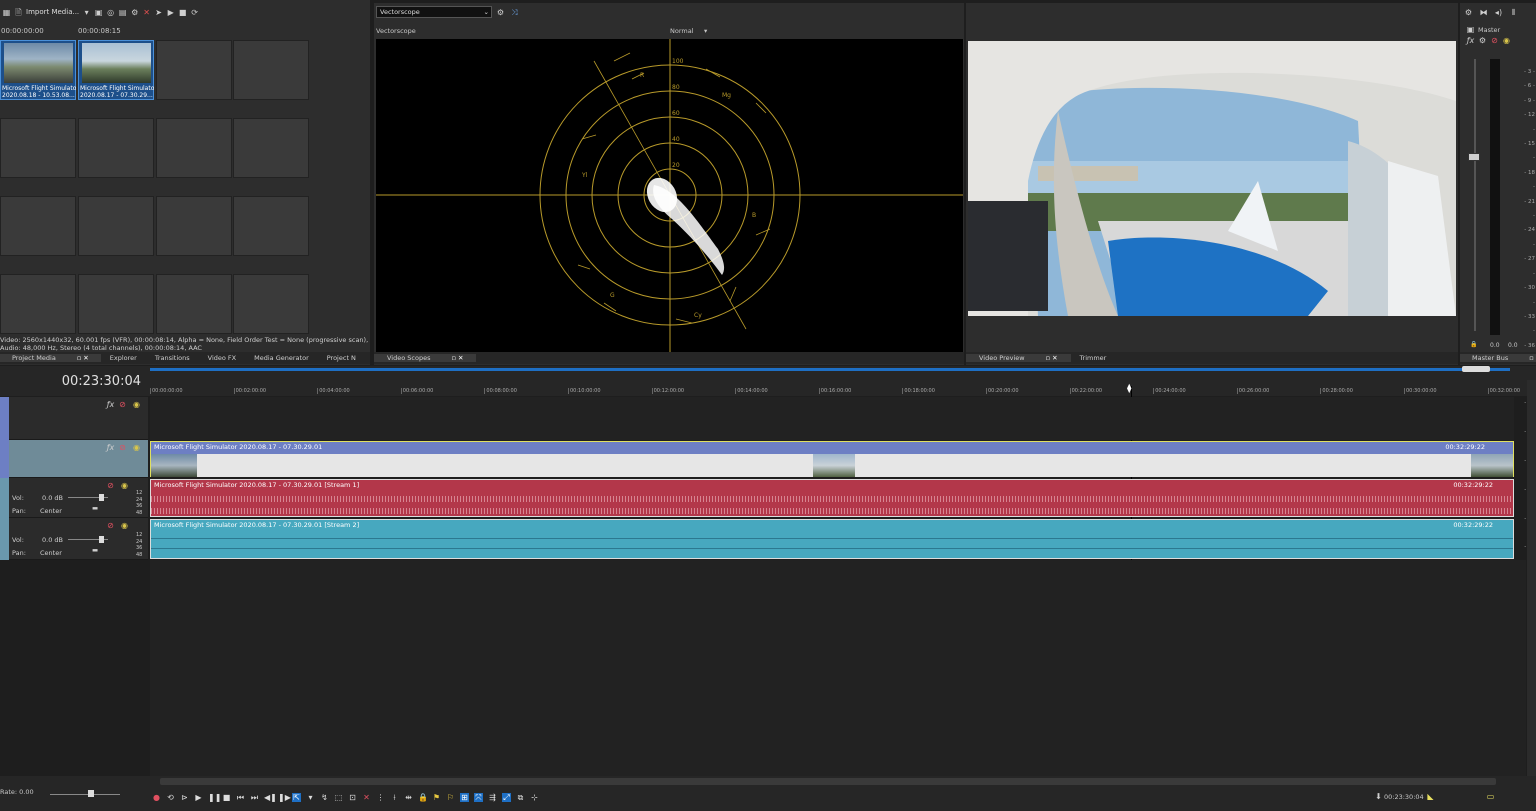 The height and width of the screenshot is (811, 1536). What do you see at coordinates (1482, 40) in the screenshot?
I see `automation-icon: ⚙` at bounding box center [1482, 40].